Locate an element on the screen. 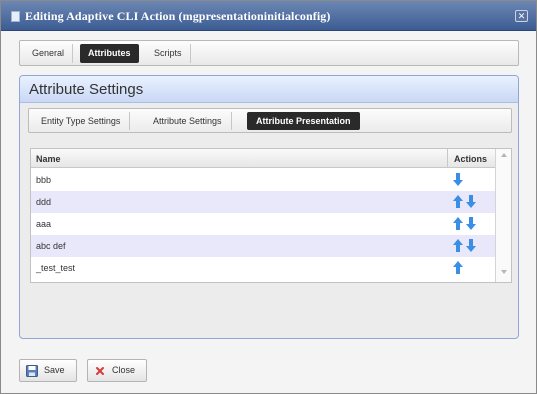  attribute-name: bbb is located at coordinates (44, 180).